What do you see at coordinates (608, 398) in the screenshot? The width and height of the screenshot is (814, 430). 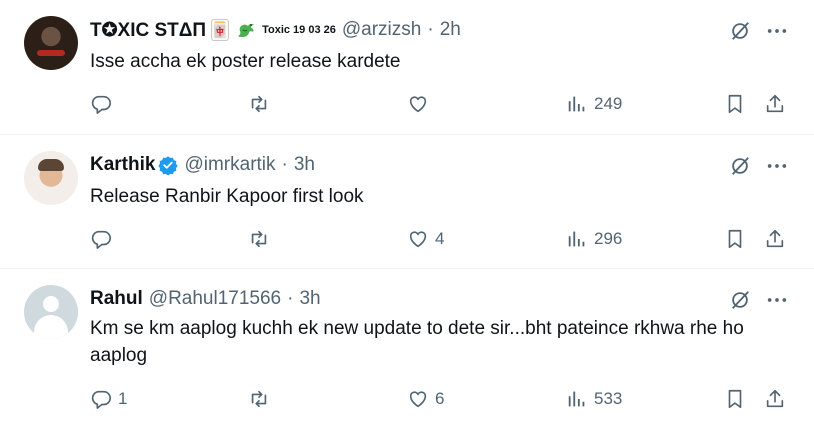 I see `views-count: 533` at bounding box center [608, 398].